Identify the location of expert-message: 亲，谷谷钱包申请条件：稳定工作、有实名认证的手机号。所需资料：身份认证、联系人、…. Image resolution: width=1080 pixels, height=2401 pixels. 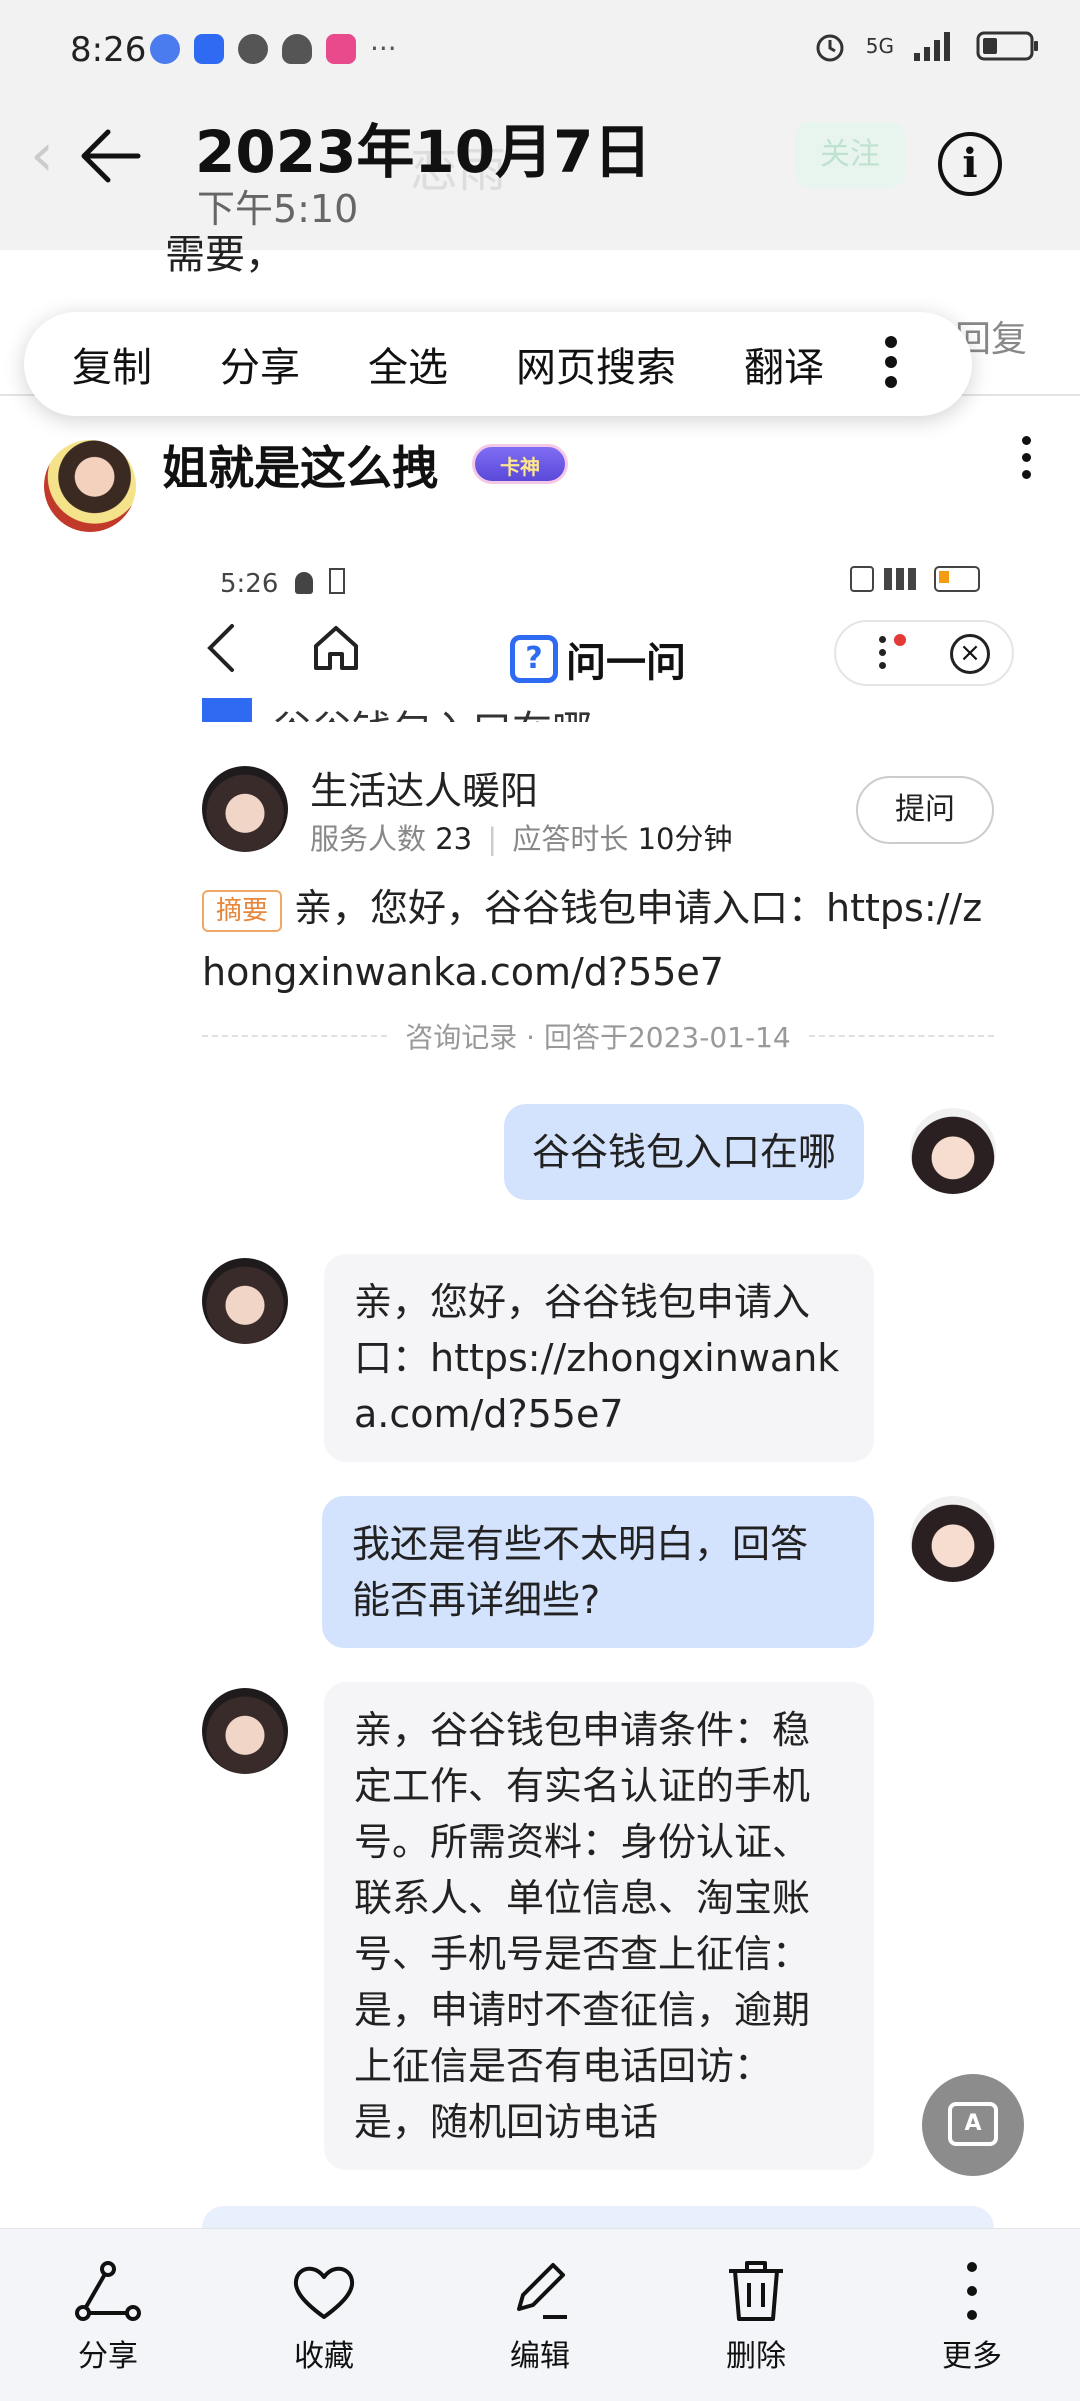
(599, 1926).